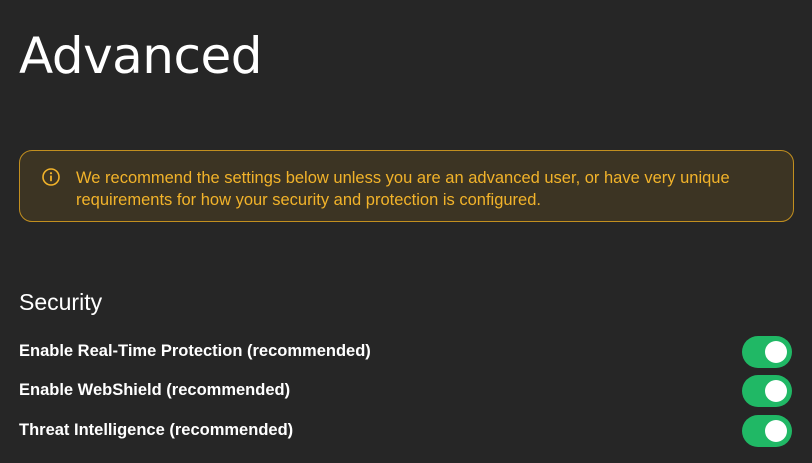 This screenshot has height=463, width=812. I want to click on setting-label: Threat Intelligence (recommended), so click(156, 430).